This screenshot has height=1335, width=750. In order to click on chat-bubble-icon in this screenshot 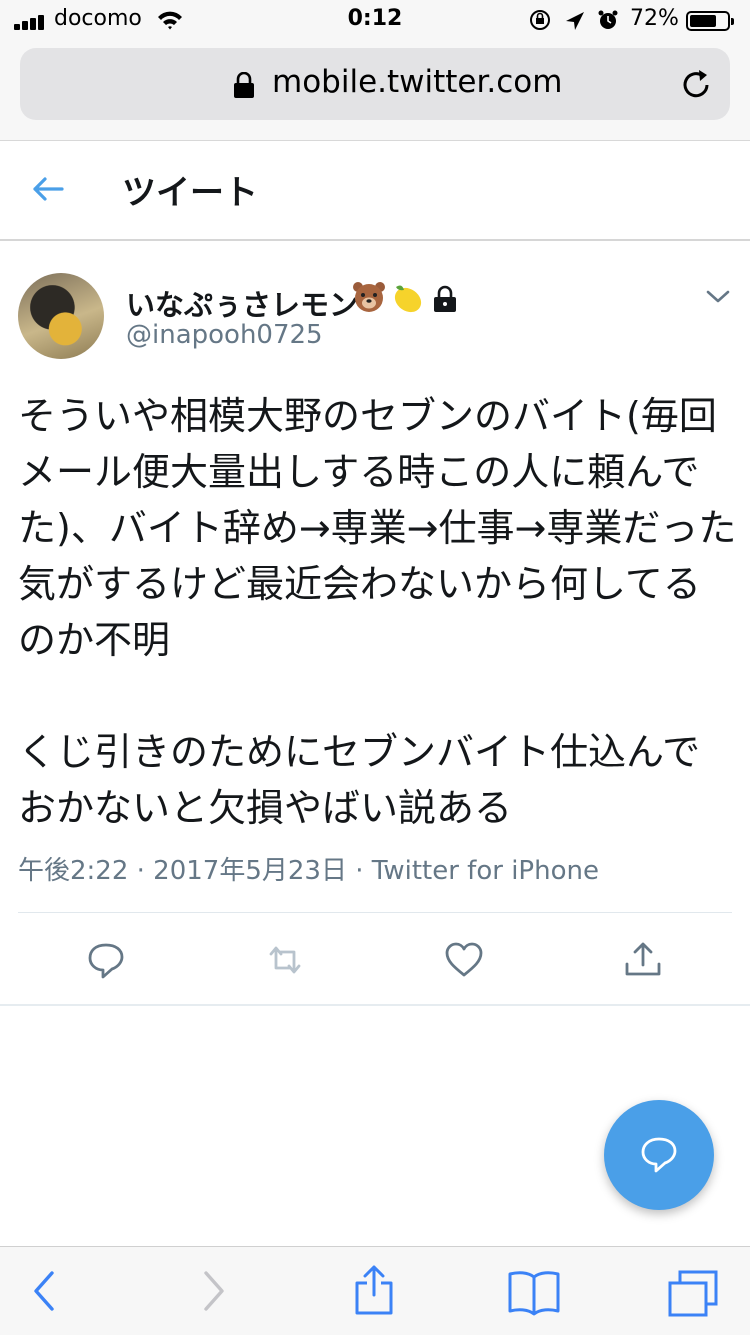, I will do `click(659, 1155)`.